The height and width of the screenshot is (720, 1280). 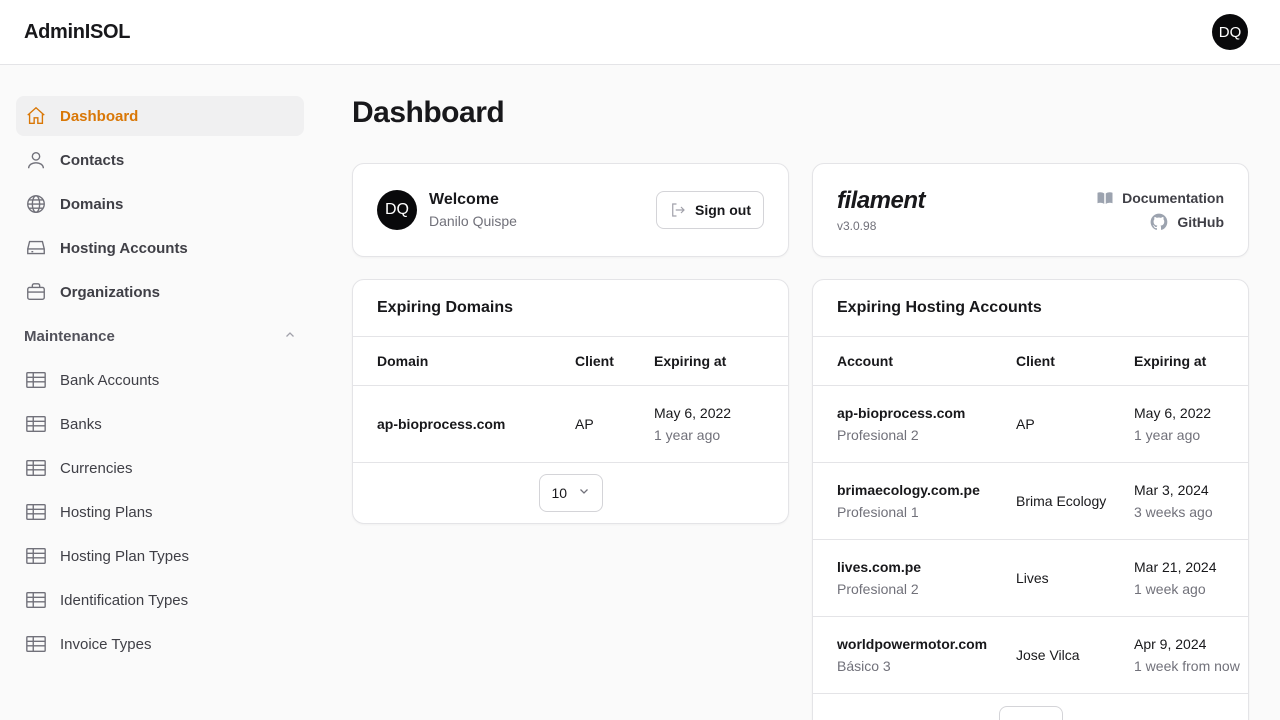 I want to click on sidebar-item-label: Hosting Plan Types, so click(x=124, y=556).